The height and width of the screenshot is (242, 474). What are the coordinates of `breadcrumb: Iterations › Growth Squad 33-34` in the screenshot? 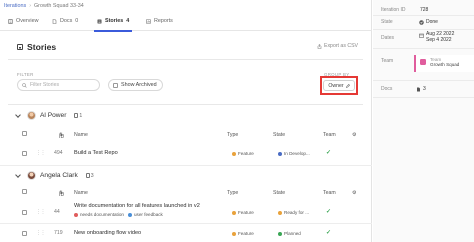 It's located at (44, 6).